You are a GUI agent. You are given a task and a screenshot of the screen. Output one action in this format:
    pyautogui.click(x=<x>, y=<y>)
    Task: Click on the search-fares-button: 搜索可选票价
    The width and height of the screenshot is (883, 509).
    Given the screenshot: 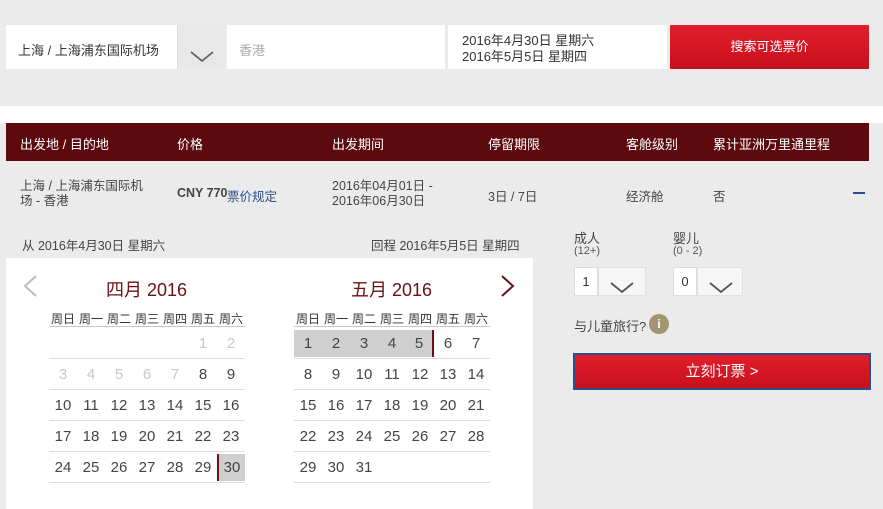 What is the action you would take?
    pyautogui.click(x=769, y=47)
    